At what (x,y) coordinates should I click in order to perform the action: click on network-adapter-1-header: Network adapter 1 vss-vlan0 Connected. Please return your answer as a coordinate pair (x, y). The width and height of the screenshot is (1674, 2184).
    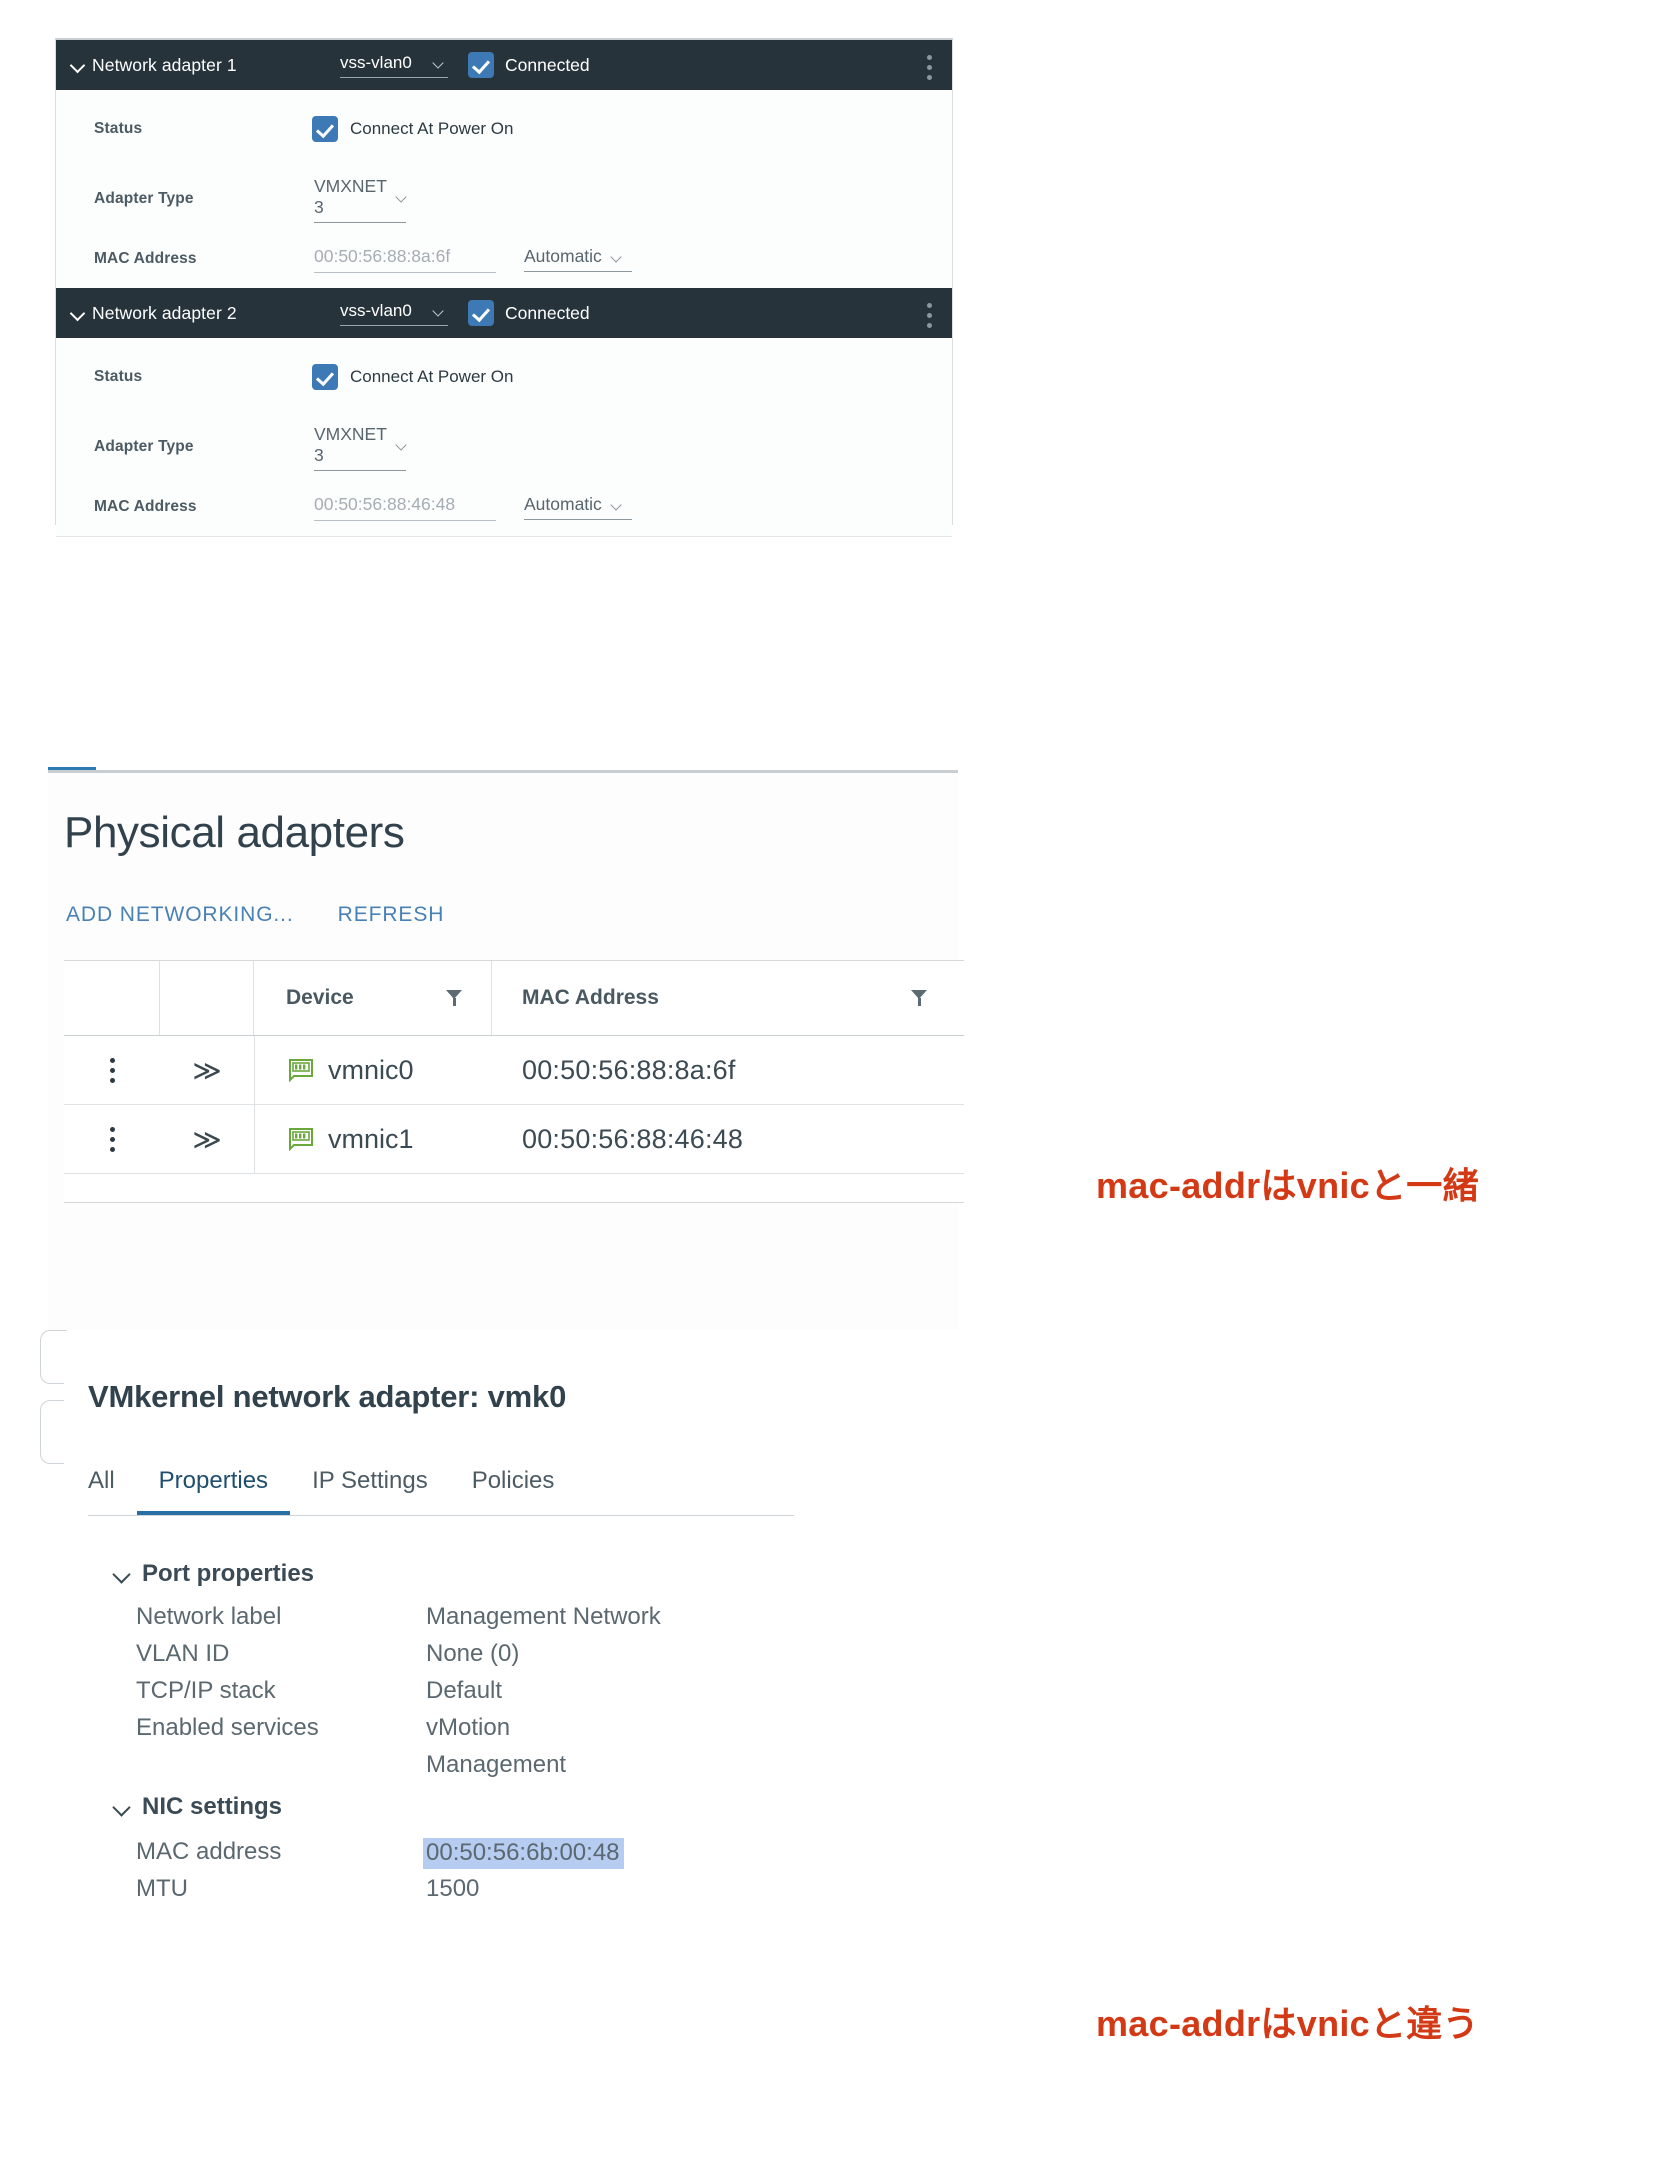
    Looking at the image, I should click on (504, 65).